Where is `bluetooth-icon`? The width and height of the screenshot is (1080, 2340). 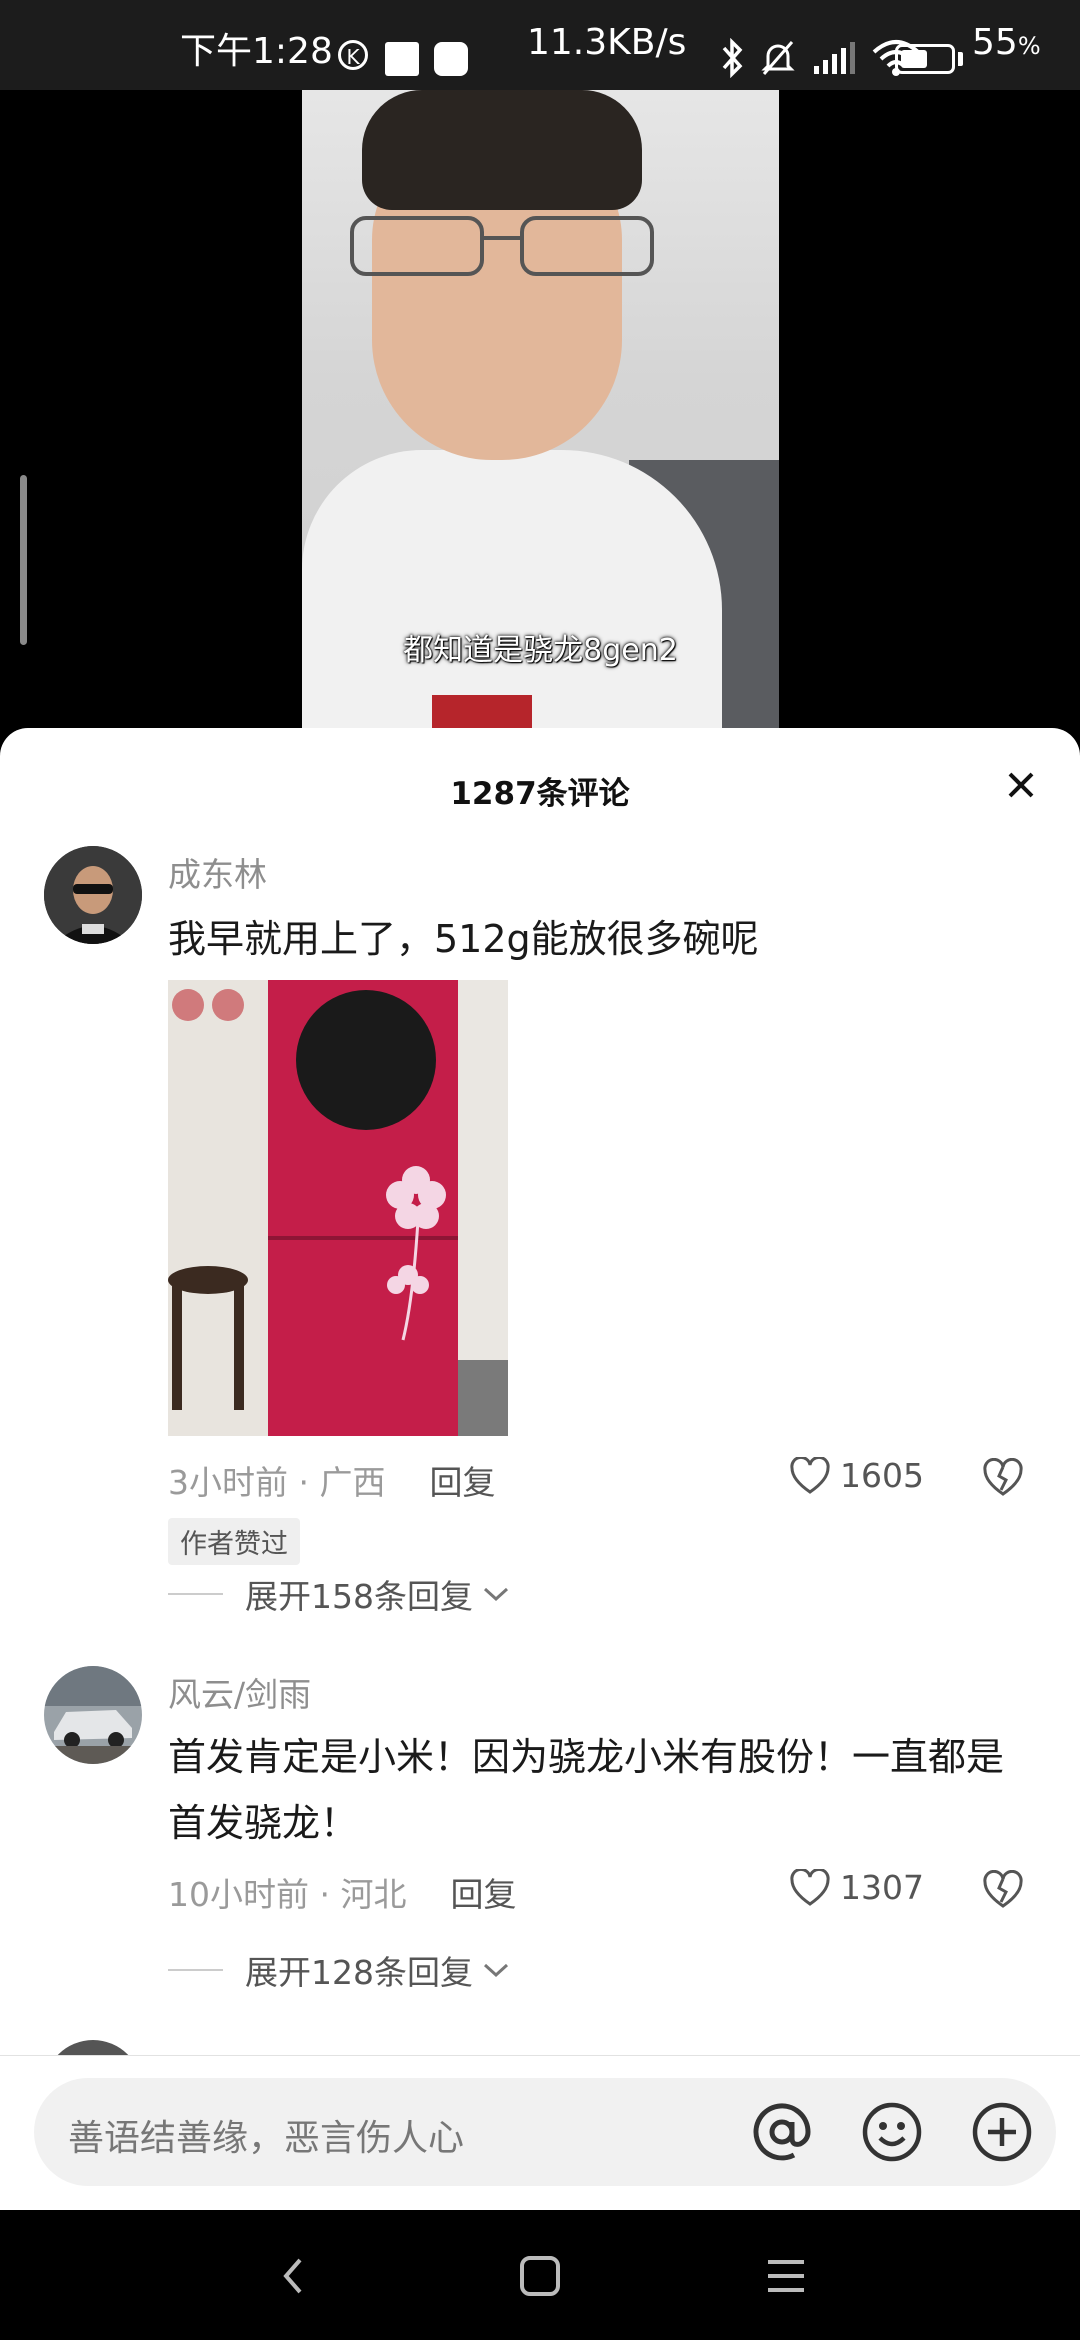 bluetooth-icon is located at coordinates (732, 58).